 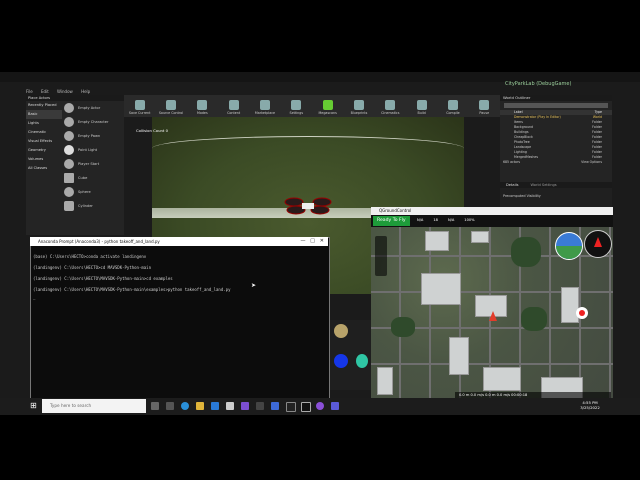 I want to click on category-all-classes: All Classes, so click(x=44, y=168).